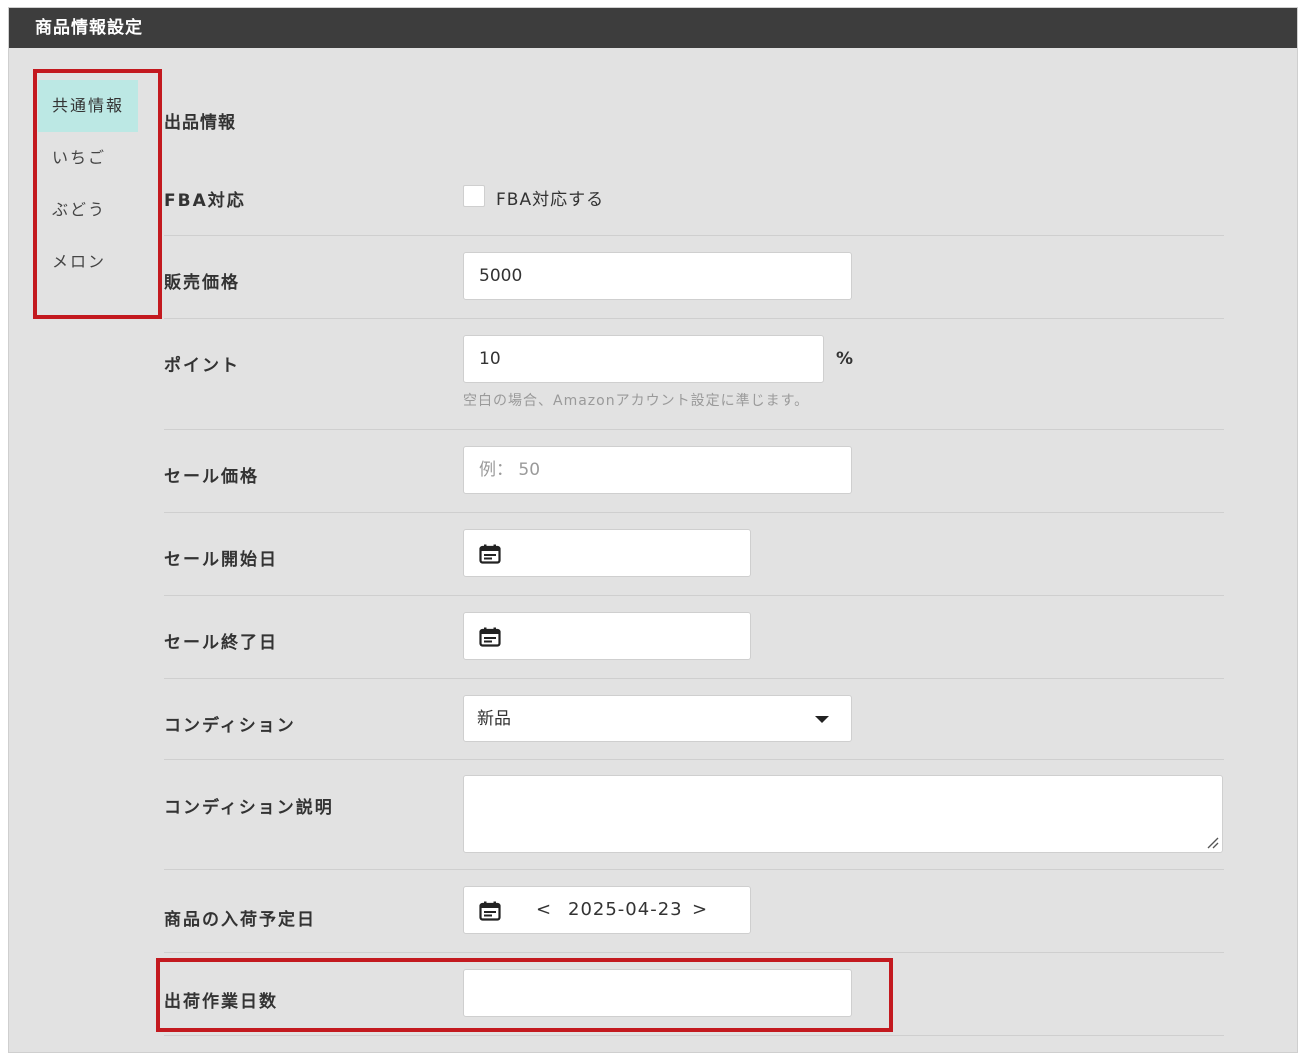 This screenshot has width=1305, height=1056. What do you see at coordinates (607, 553) in the screenshot?
I see `sale-start-date-input` at bounding box center [607, 553].